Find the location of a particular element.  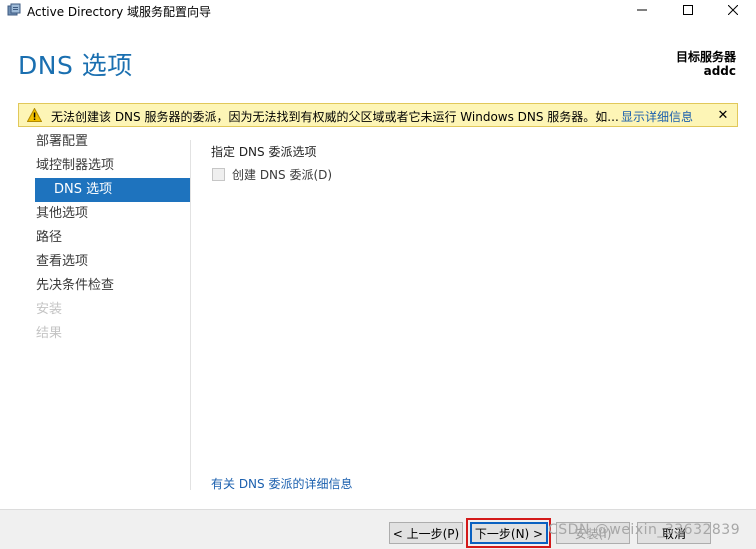

next-button: 下一步(N) > is located at coordinates (509, 533).